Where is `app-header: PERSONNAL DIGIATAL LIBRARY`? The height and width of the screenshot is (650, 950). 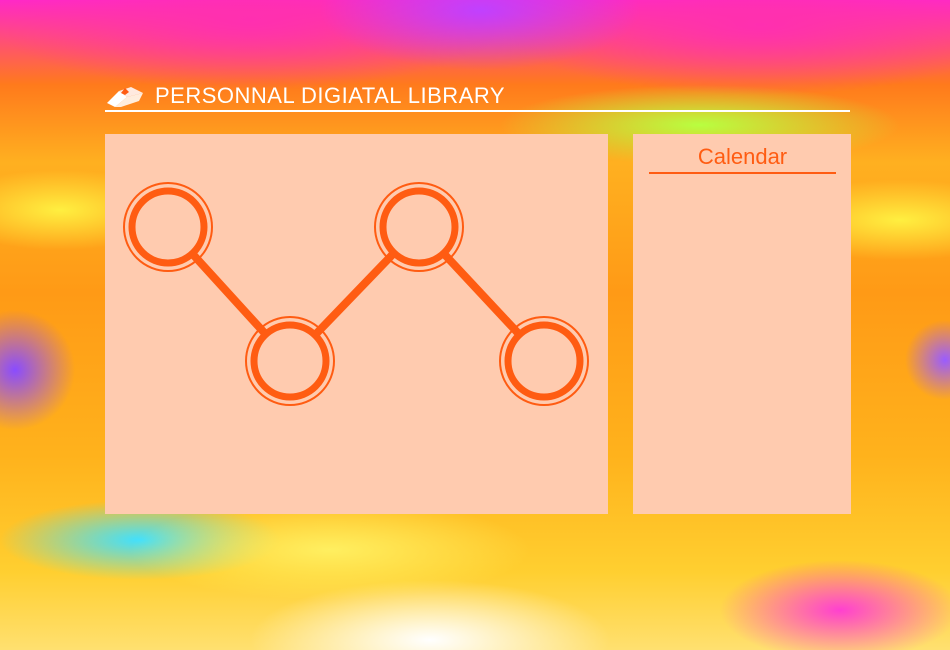 app-header: PERSONNAL DIGIATAL LIBRARY is located at coordinates (477, 96).